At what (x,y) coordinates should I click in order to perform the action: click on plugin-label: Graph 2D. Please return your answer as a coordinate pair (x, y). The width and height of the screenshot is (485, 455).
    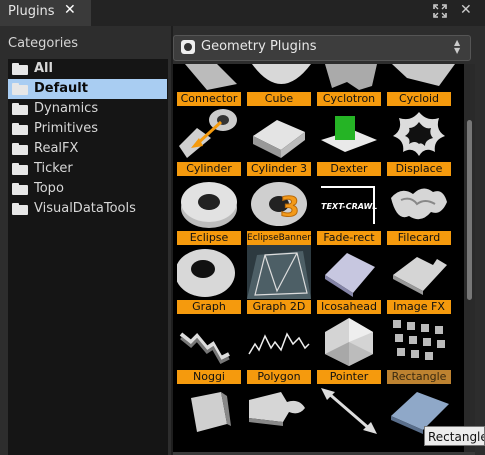
    Looking at the image, I should click on (279, 307).